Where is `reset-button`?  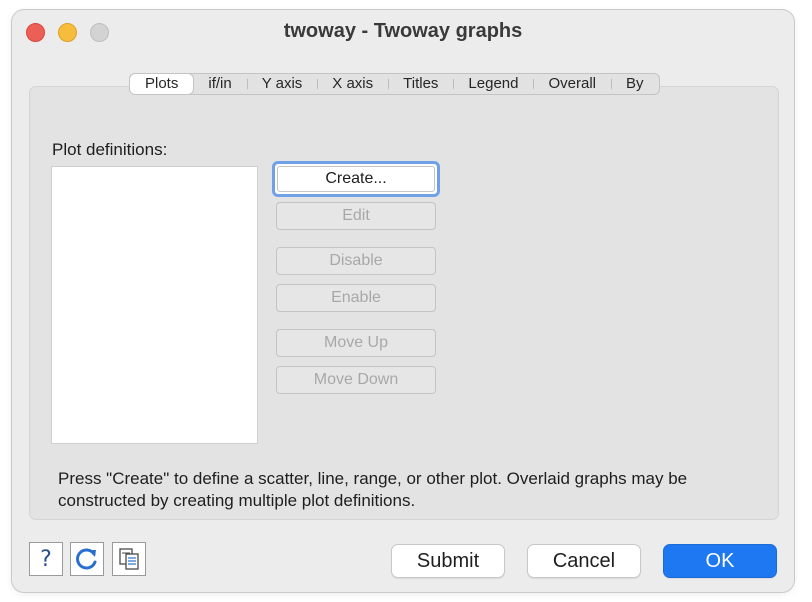 reset-button is located at coordinates (87, 559).